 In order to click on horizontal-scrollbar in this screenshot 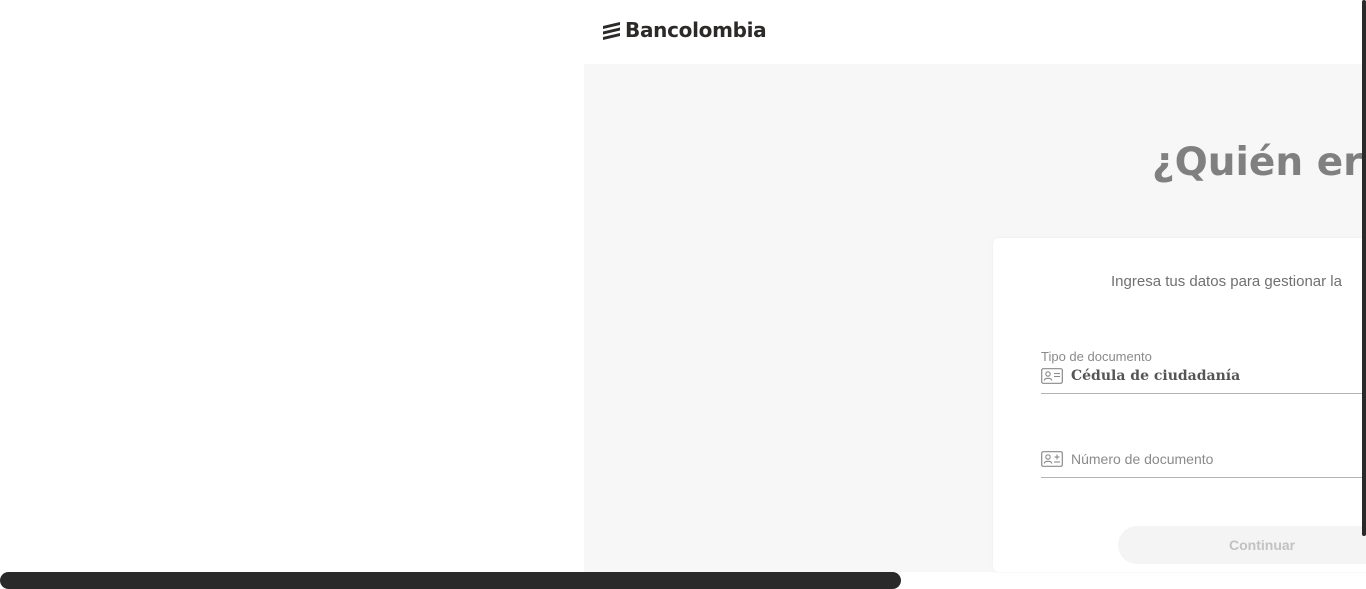, I will do `click(450, 580)`.